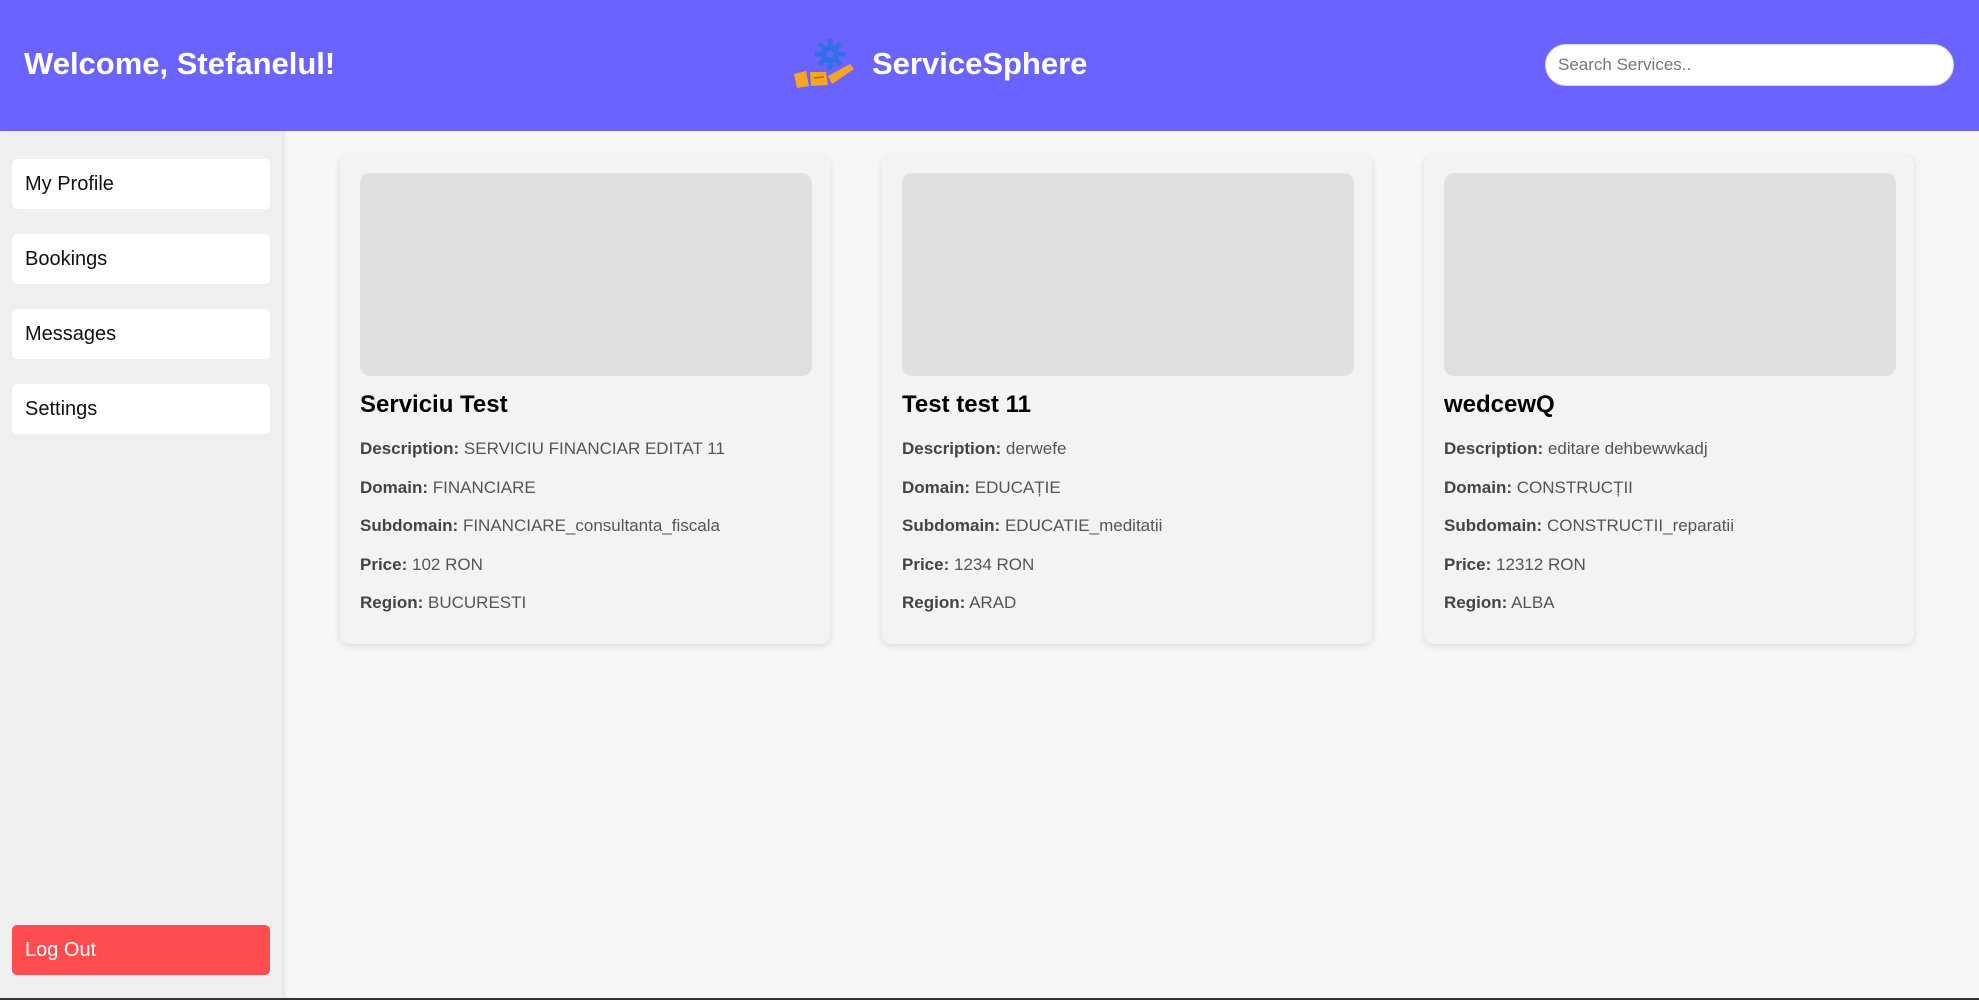 The width and height of the screenshot is (1979, 1000). Describe the element at coordinates (443, 602) in the screenshot. I see `service-region: Region: BUCURESTI` at that location.